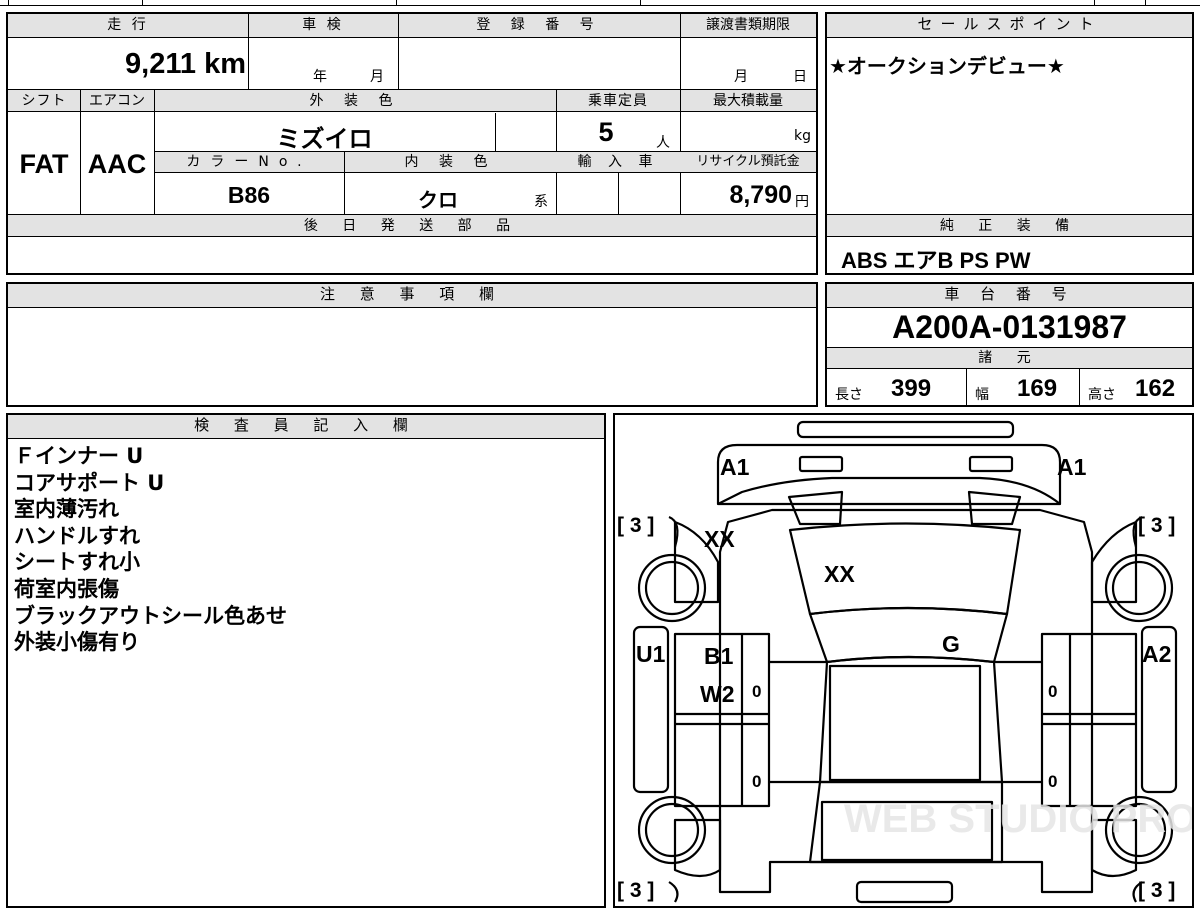  What do you see at coordinates (1155, 388) in the screenshot?
I see `height-value: 162` at bounding box center [1155, 388].